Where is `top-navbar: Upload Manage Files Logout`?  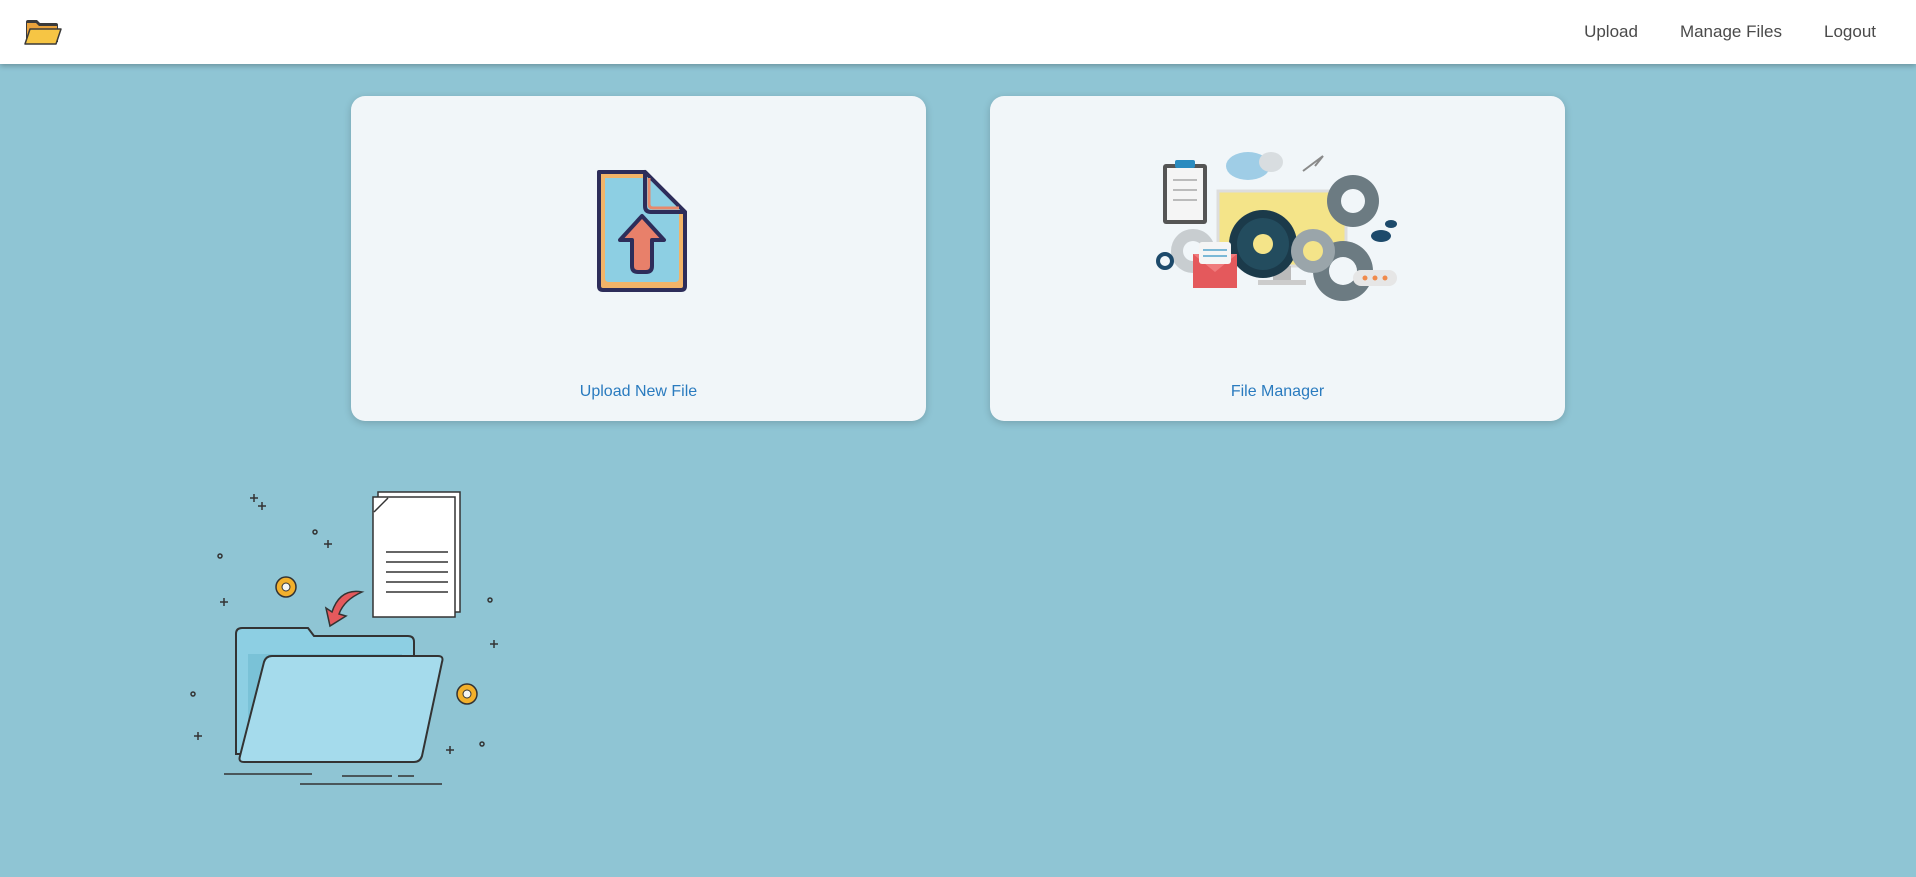 top-navbar: Upload Manage Files Logout is located at coordinates (958, 32).